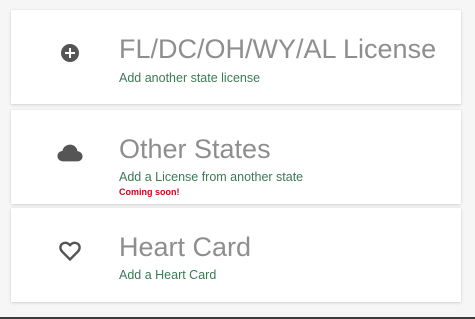 The width and height of the screenshot is (475, 319). Describe the element at coordinates (168, 275) in the screenshot. I see `card-subtitle: Add a Heart Card` at that location.